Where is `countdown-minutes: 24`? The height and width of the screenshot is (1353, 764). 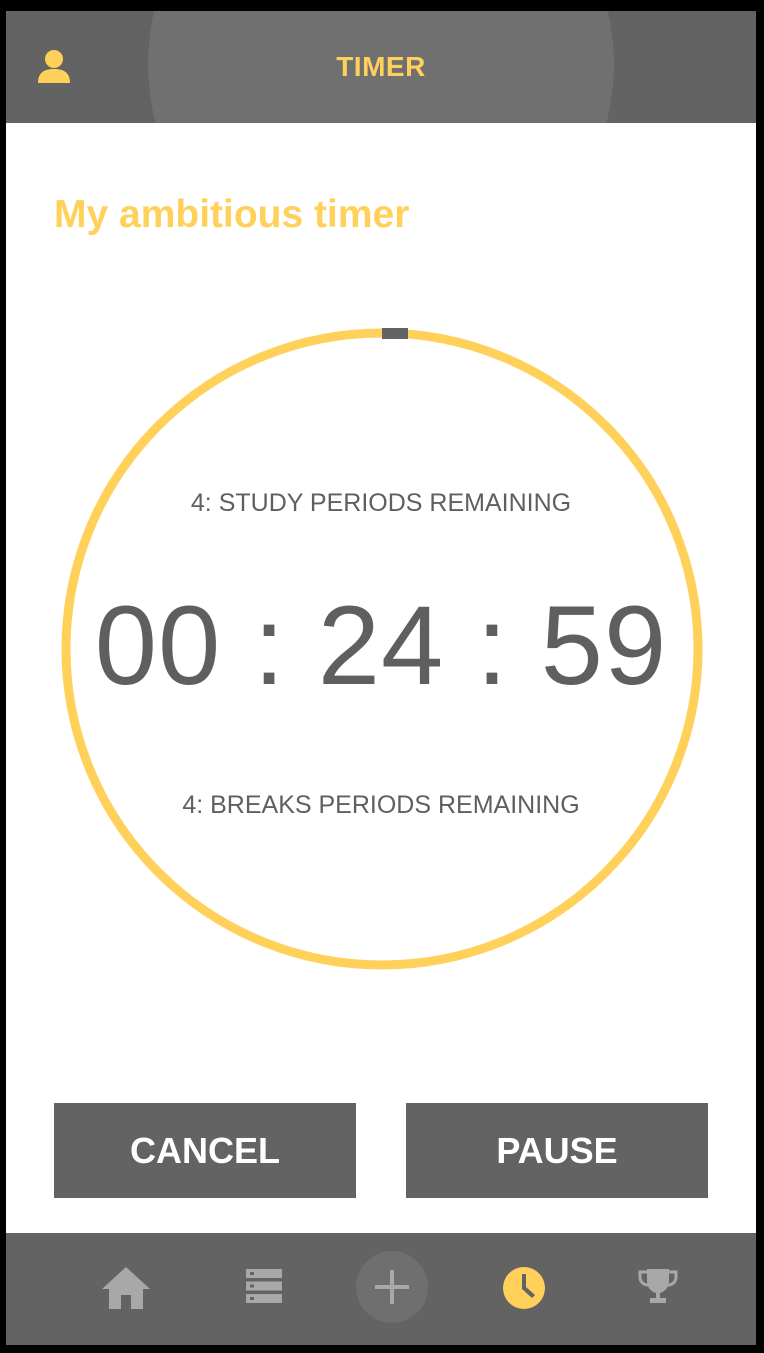 countdown-minutes: 24 is located at coordinates (381, 645).